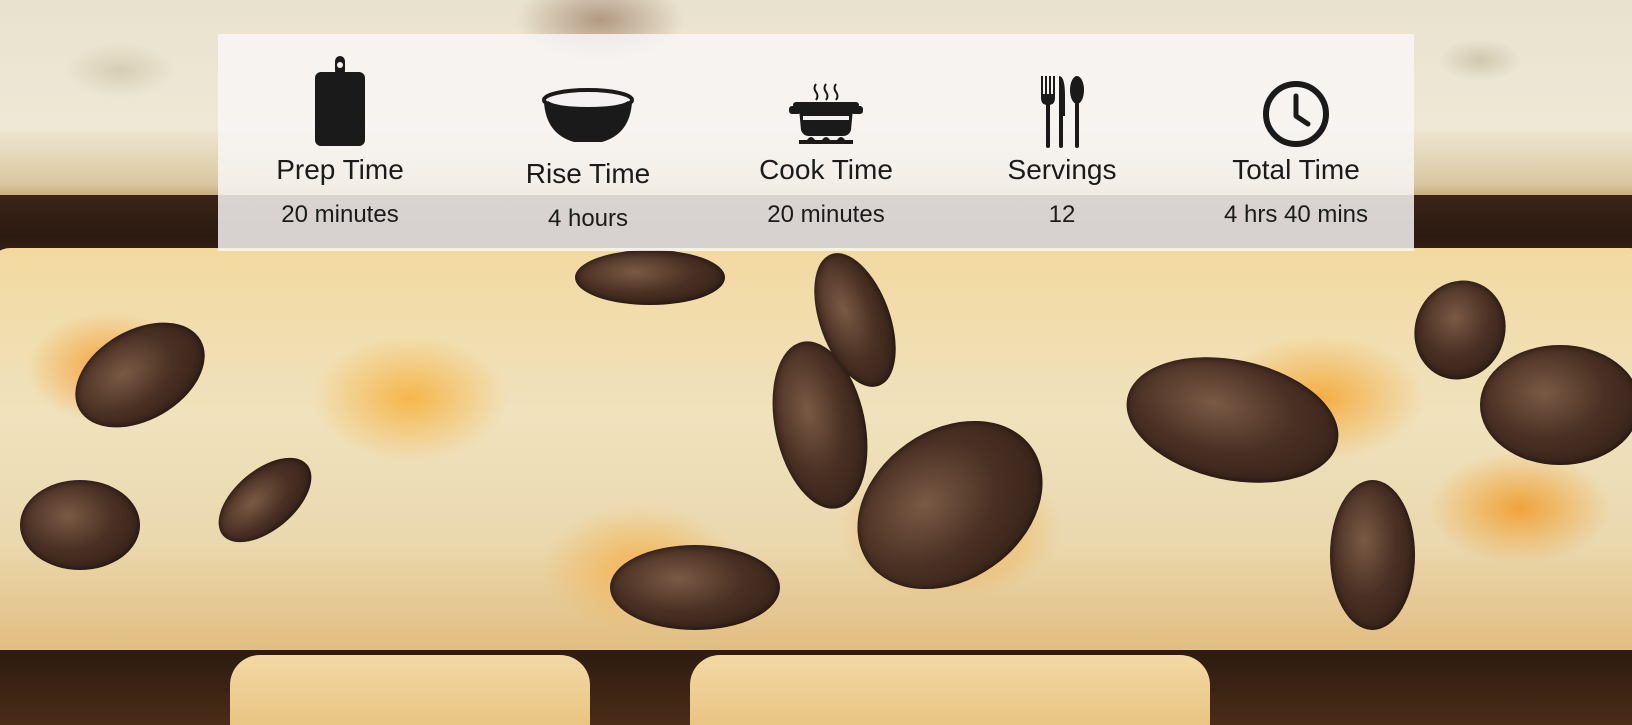  What do you see at coordinates (1296, 98) in the screenshot?
I see `clock-icon` at bounding box center [1296, 98].